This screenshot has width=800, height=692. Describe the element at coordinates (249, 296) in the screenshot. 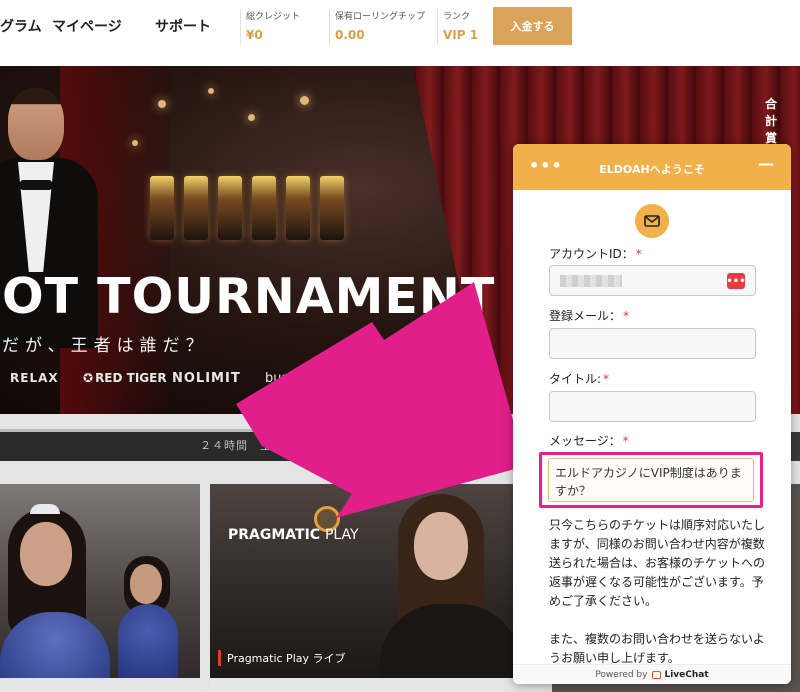

I see `tournament-title: OT TOURNAMENT` at that location.